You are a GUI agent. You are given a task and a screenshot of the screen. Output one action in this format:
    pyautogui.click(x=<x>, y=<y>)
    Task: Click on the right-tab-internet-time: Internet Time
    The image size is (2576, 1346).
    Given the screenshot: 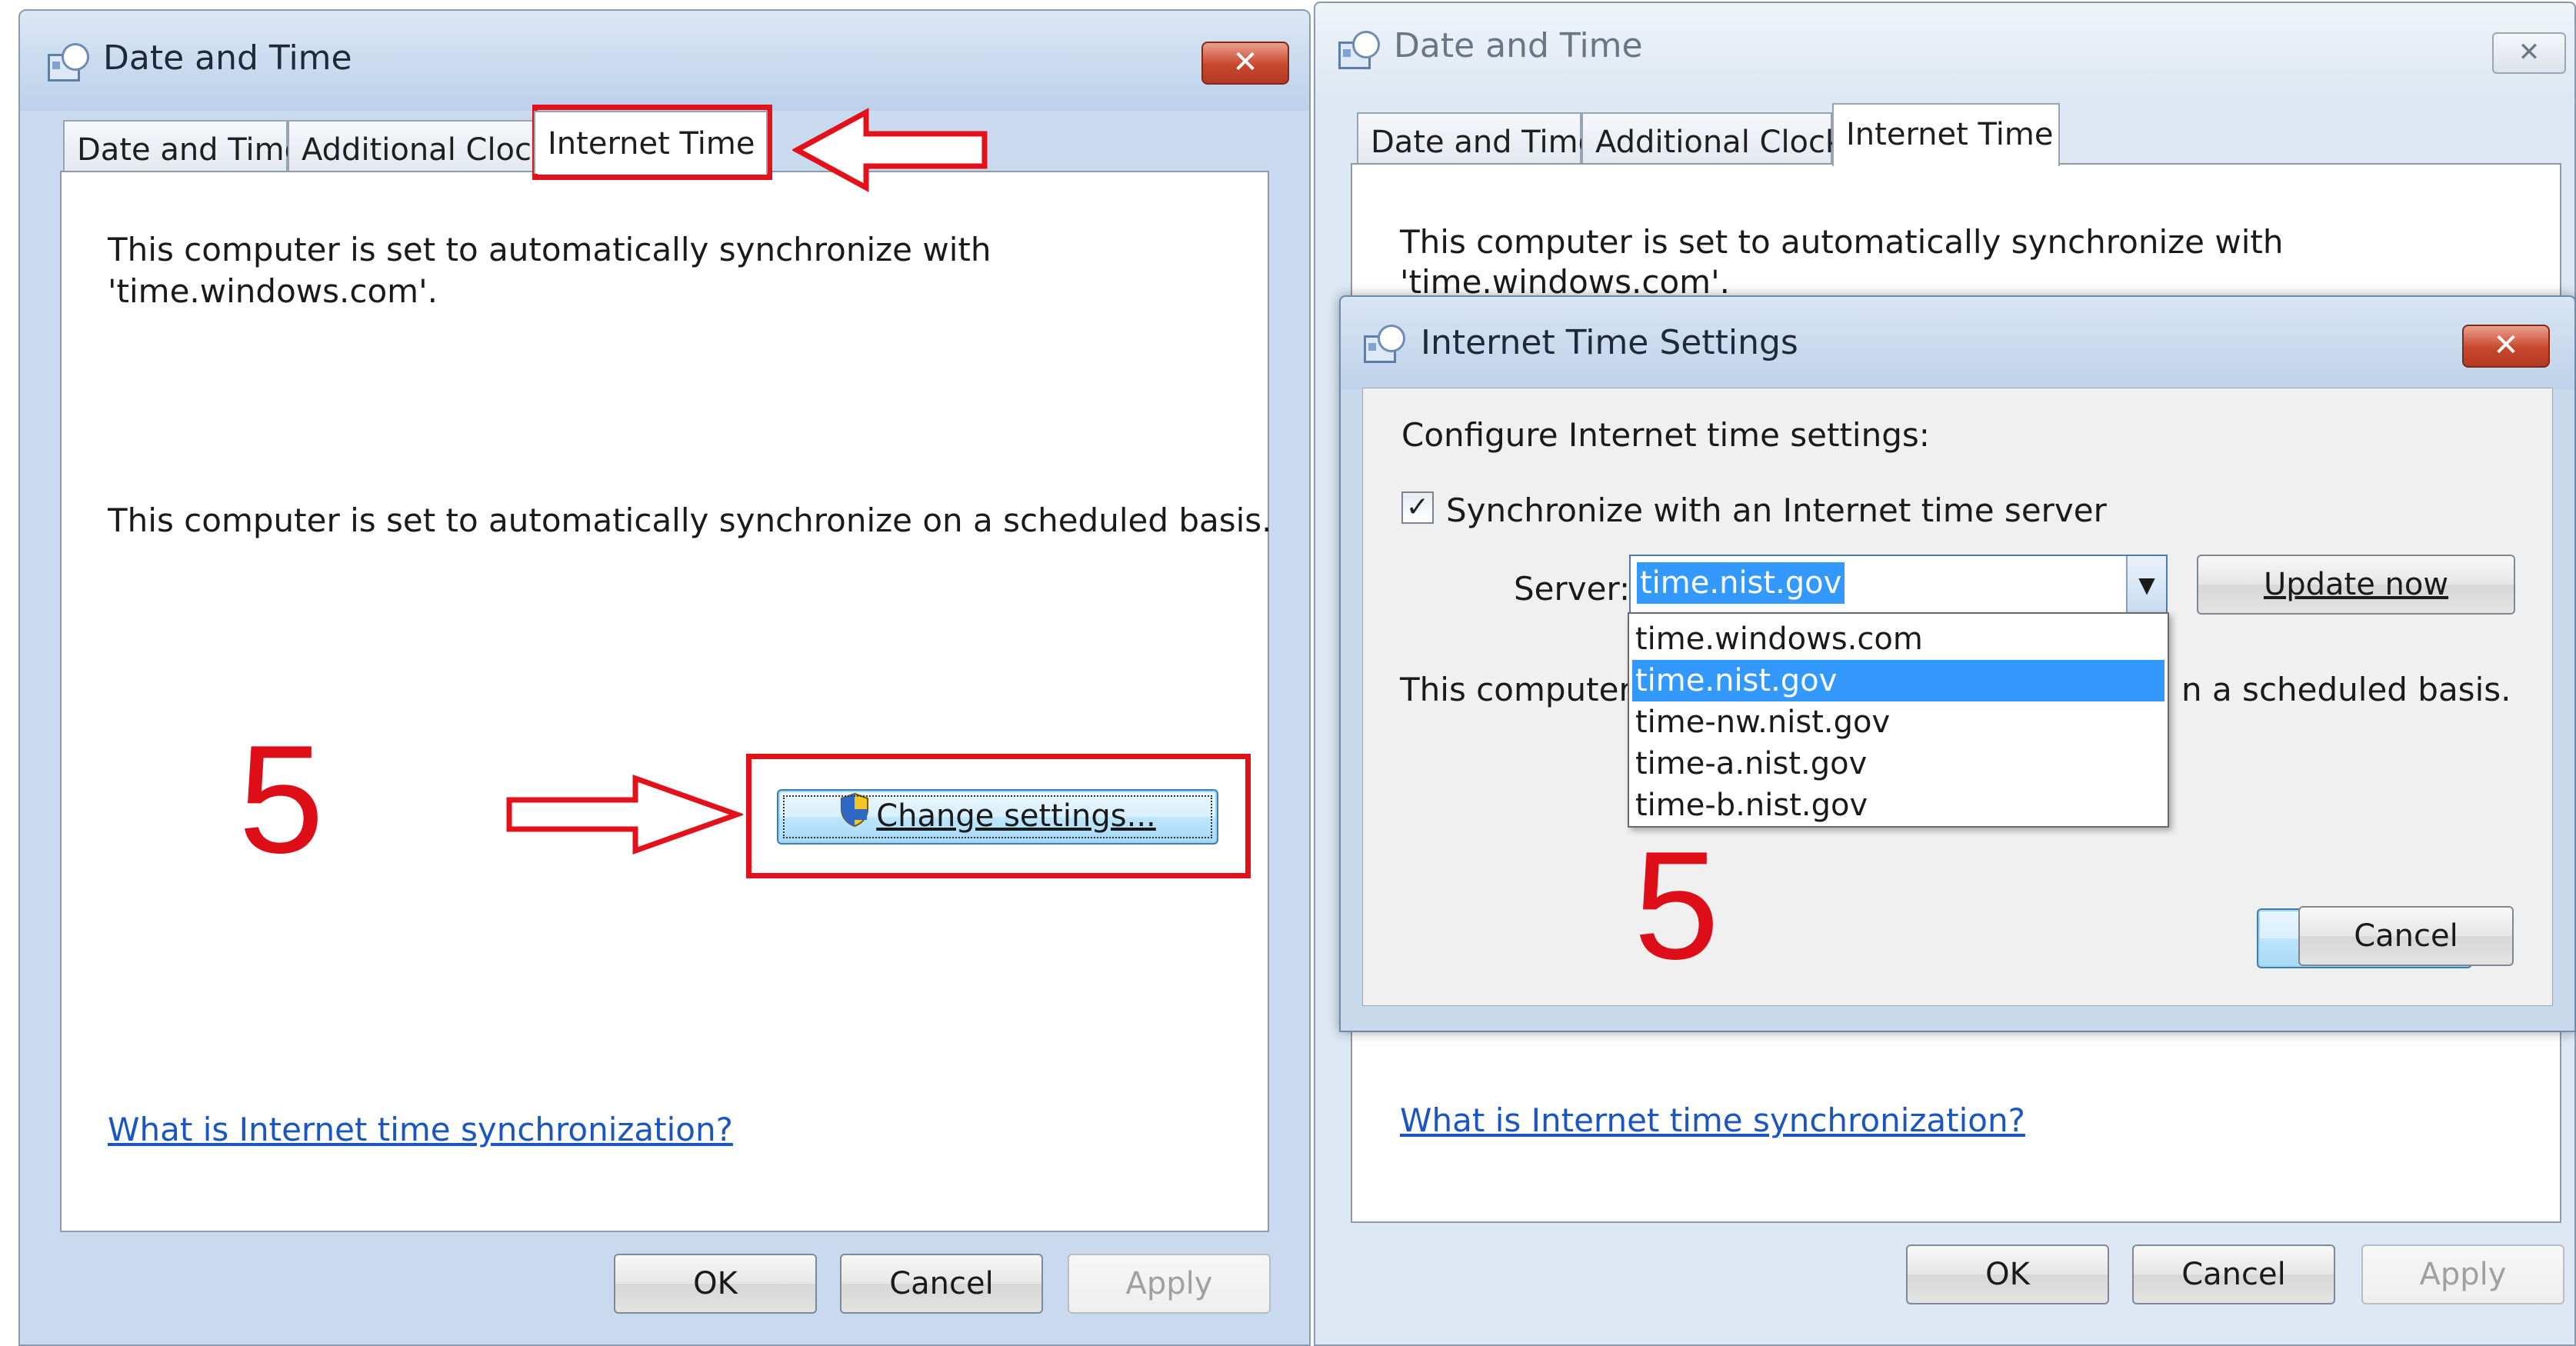 What is the action you would take?
    pyautogui.click(x=1946, y=134)
    